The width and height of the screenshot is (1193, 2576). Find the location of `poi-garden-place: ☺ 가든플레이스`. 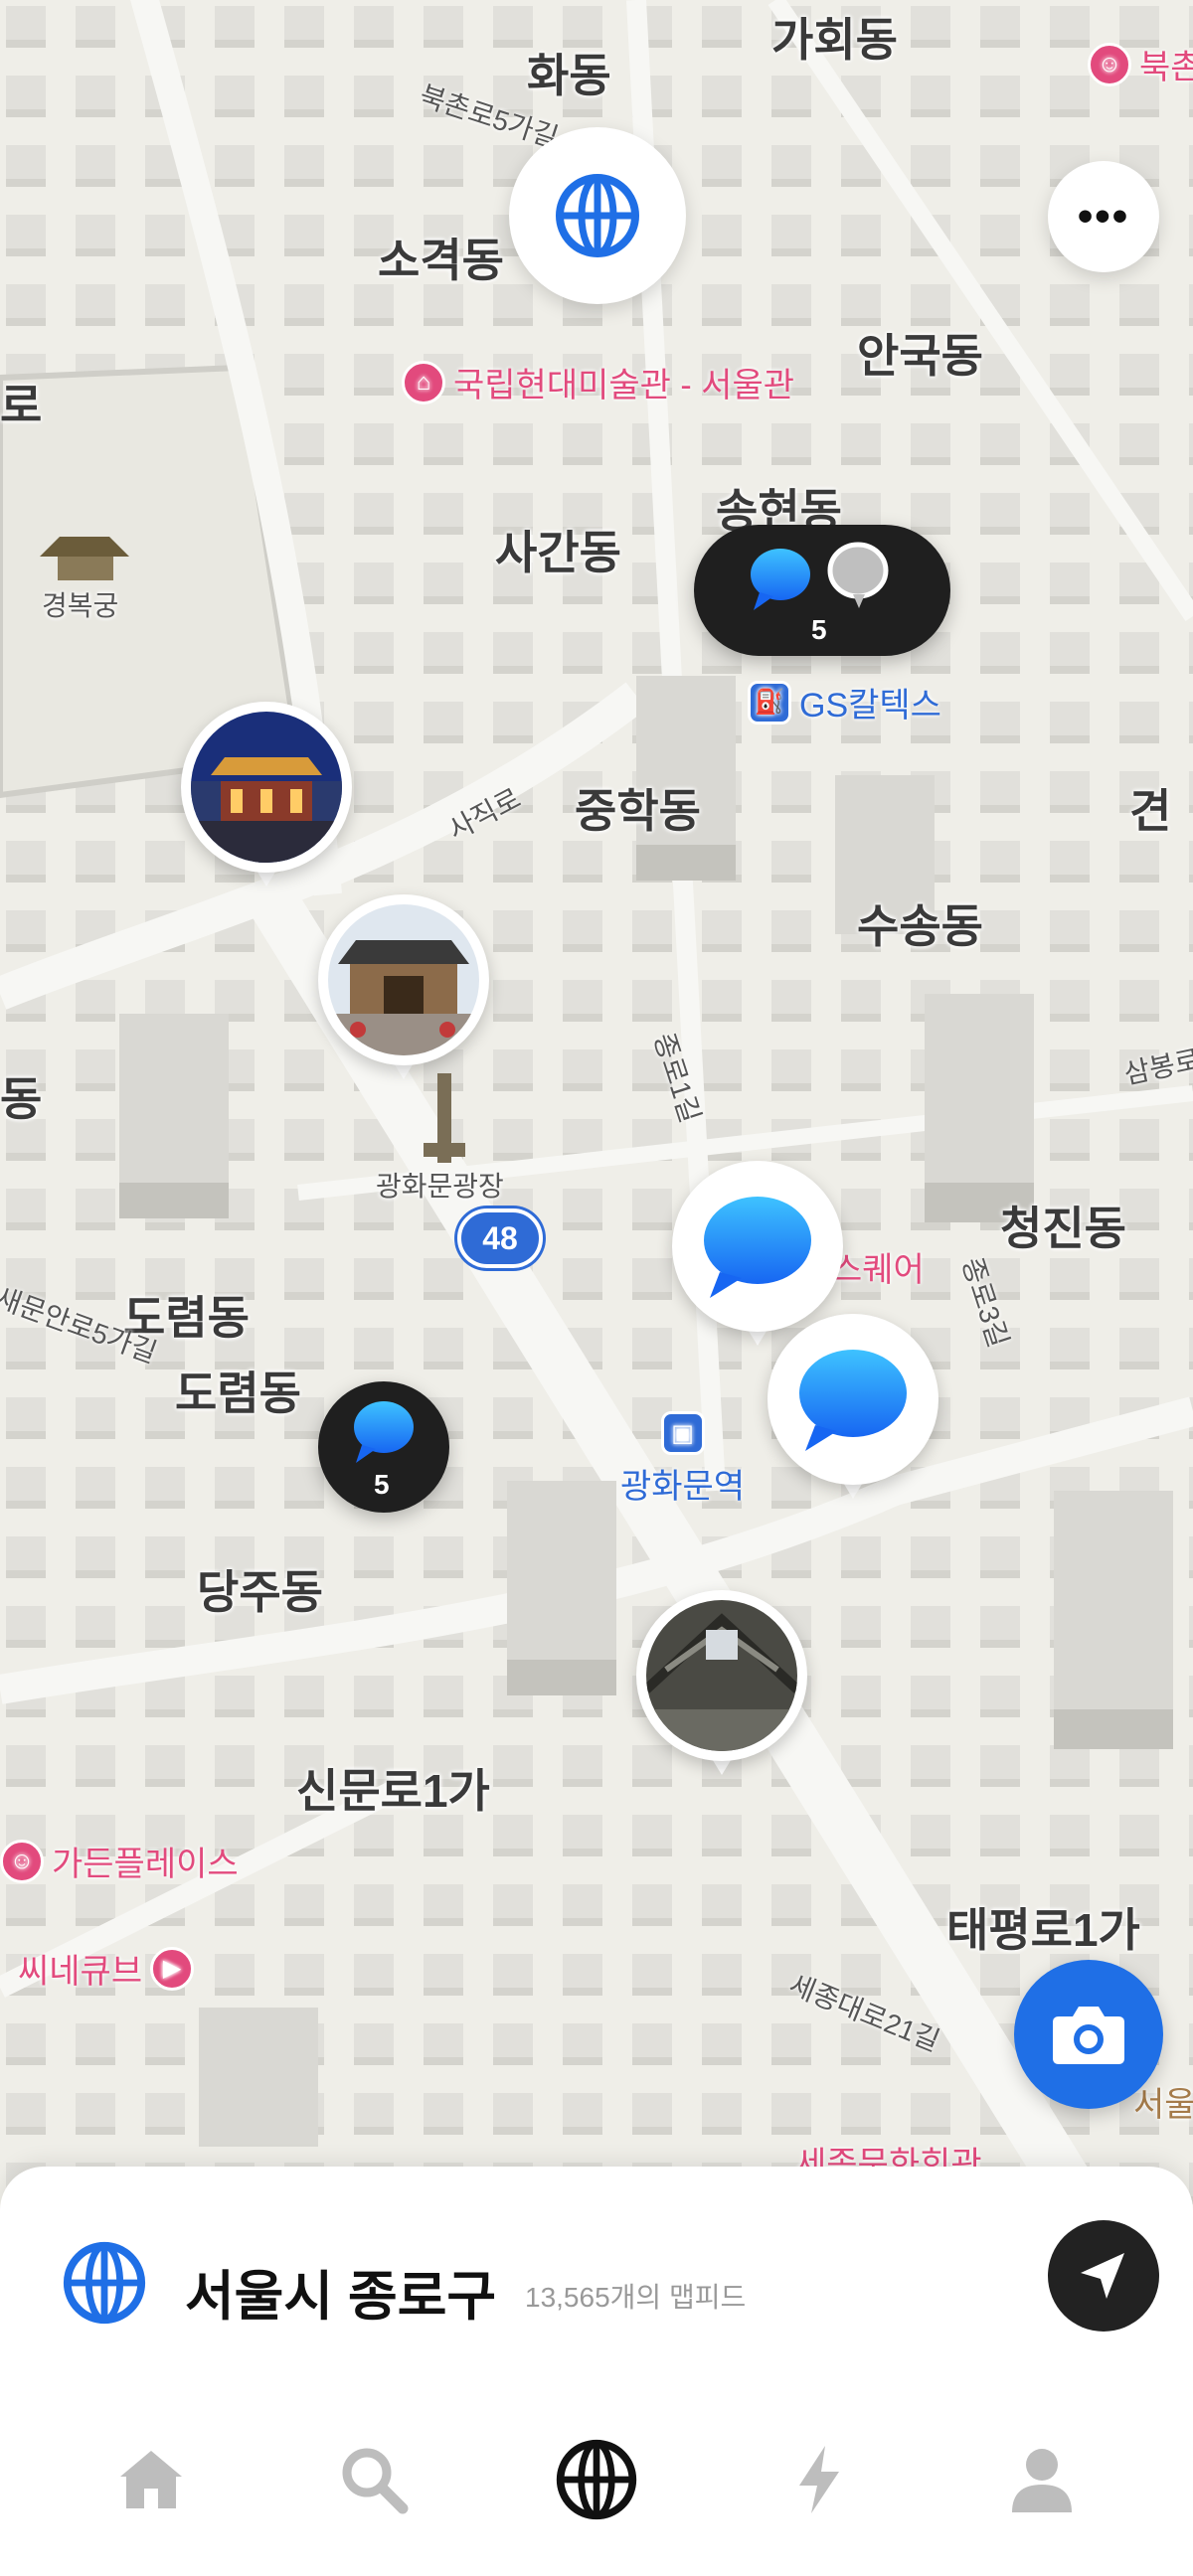

poi-garden-place: ☺ 가든플레이스 is located at coordinates (119, 1861).